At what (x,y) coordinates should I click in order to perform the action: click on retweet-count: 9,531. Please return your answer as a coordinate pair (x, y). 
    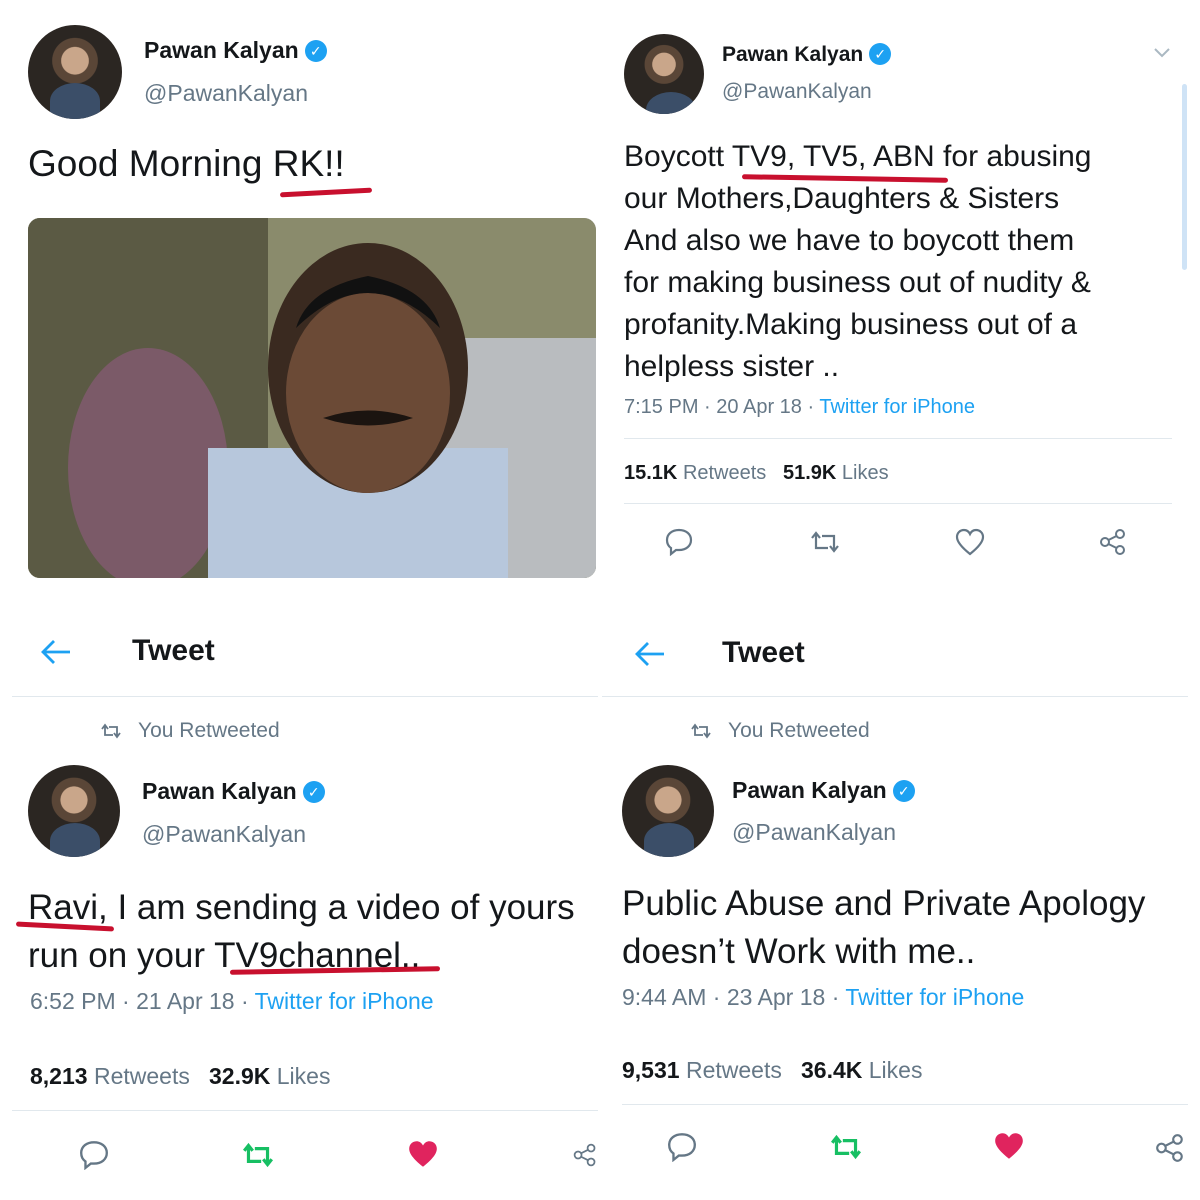
    Looking at the image, I should click on (651, 1070).